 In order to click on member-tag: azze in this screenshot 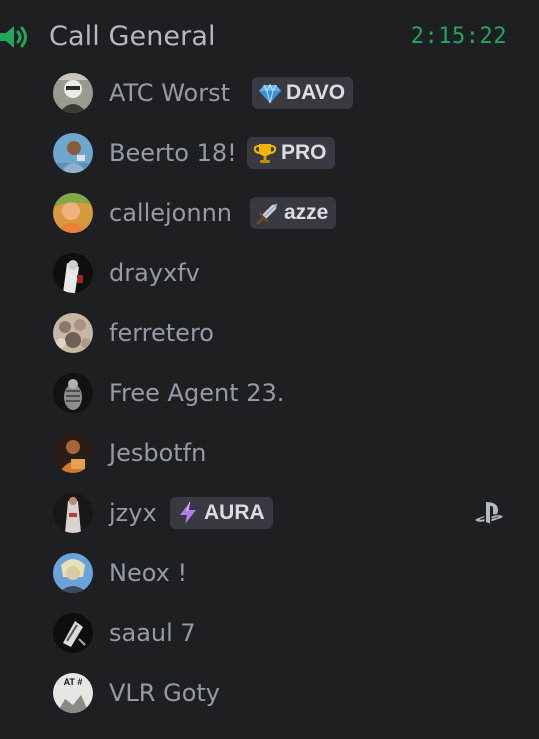, I will do `click(293, 213)`.